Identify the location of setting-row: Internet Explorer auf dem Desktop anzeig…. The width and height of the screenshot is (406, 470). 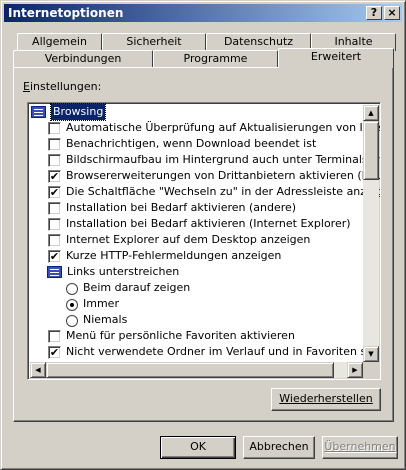
(195, 240).